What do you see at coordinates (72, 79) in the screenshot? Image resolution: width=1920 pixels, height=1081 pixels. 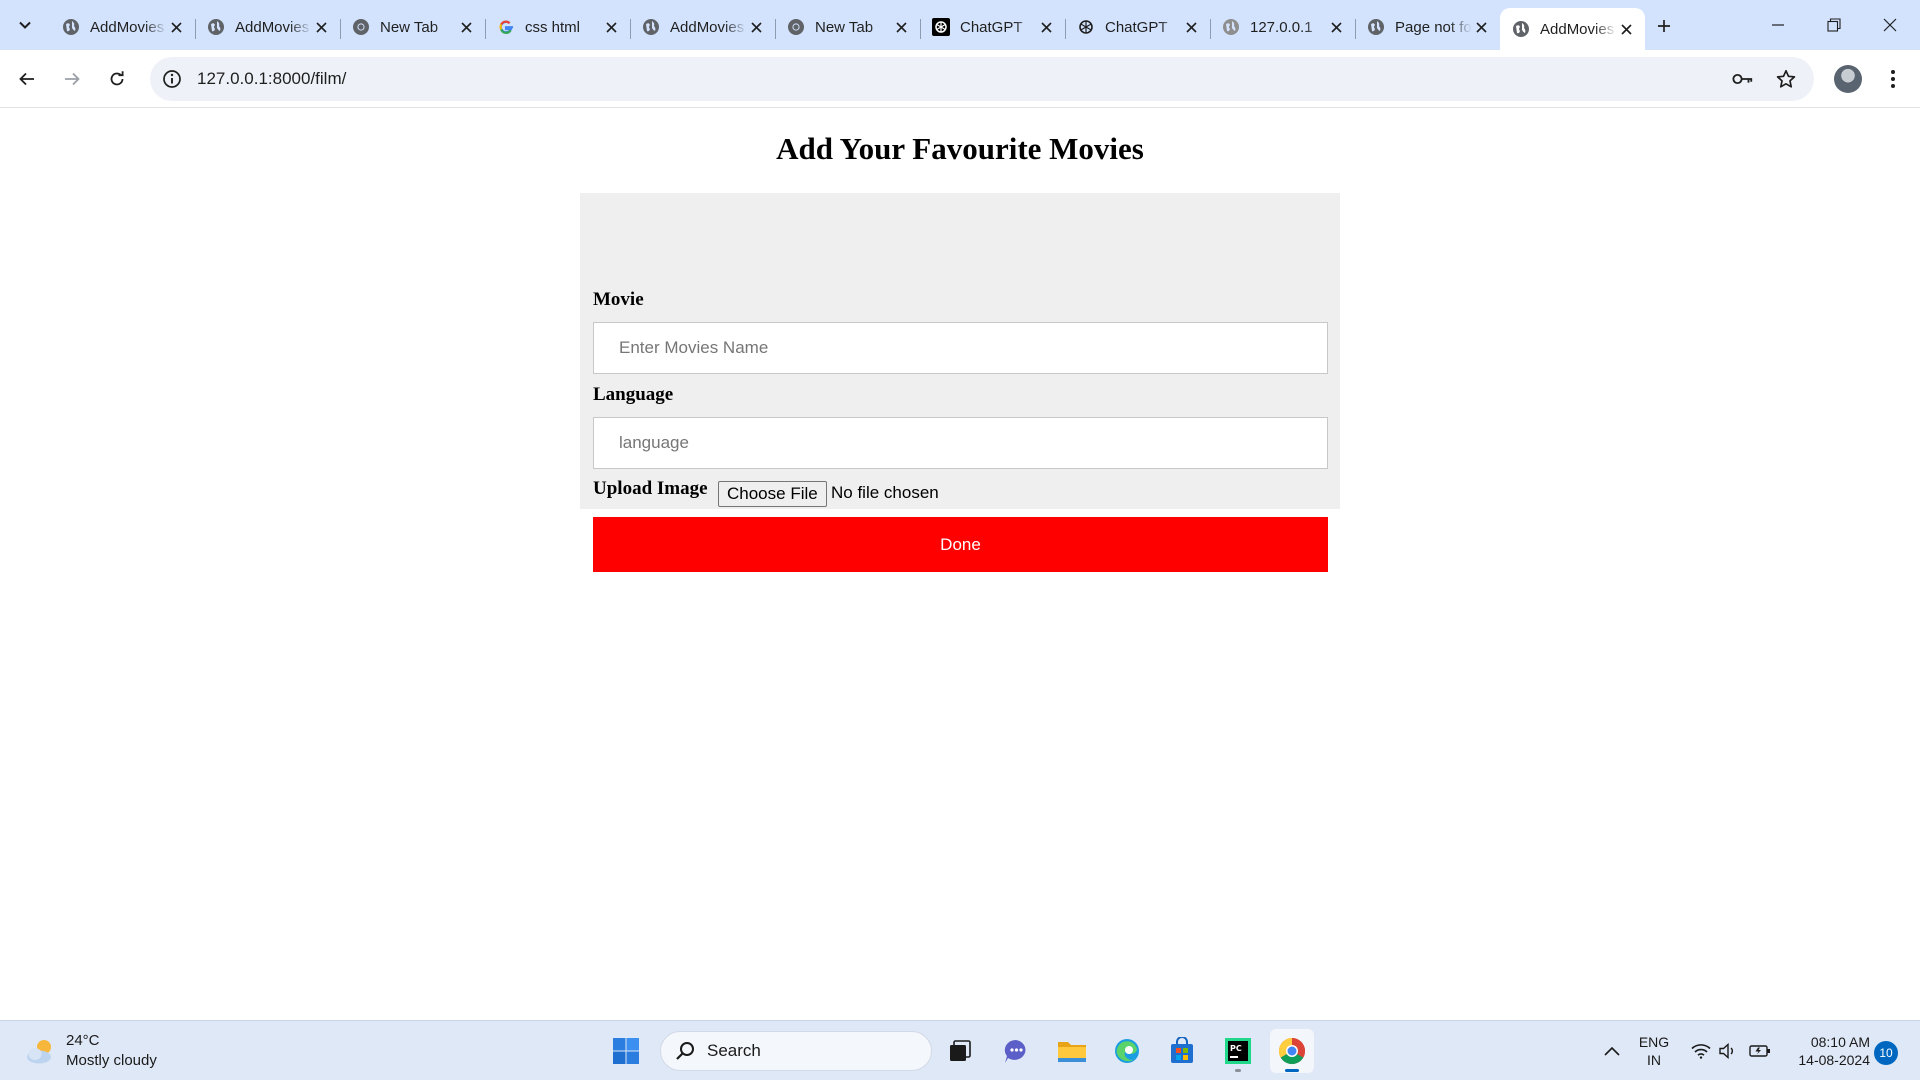 I see `forward-button` at bounding box center [72, 79].